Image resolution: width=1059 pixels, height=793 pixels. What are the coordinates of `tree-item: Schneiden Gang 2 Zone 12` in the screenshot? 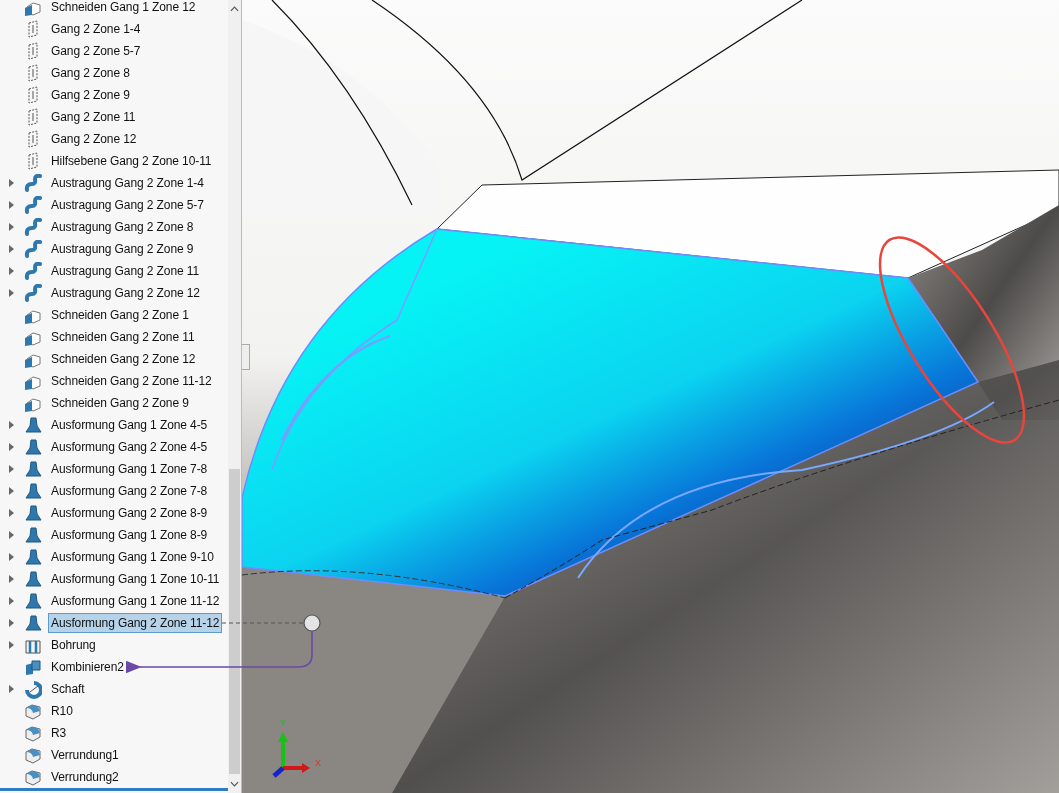 It's located at (123, 359).